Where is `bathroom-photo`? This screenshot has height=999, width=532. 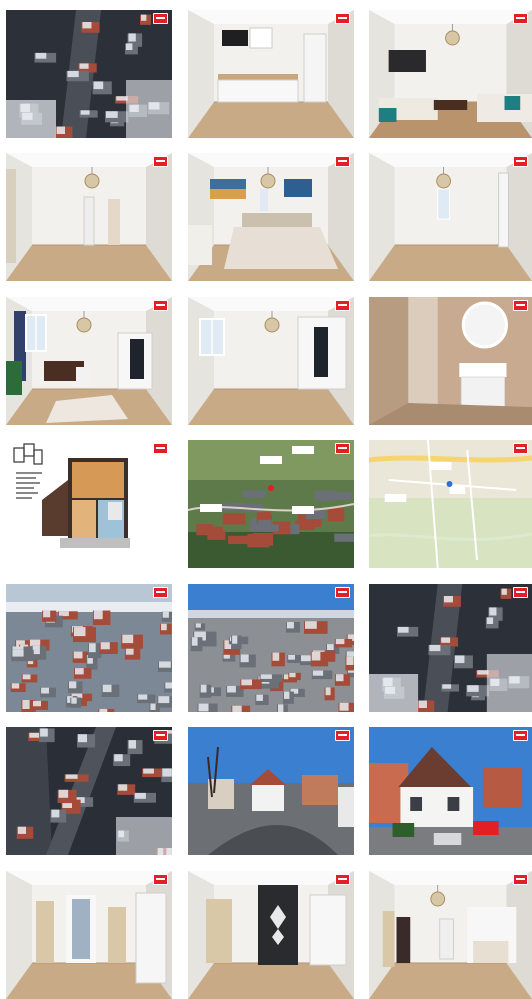
bathroom-photo is located at coordinates (450, 361).